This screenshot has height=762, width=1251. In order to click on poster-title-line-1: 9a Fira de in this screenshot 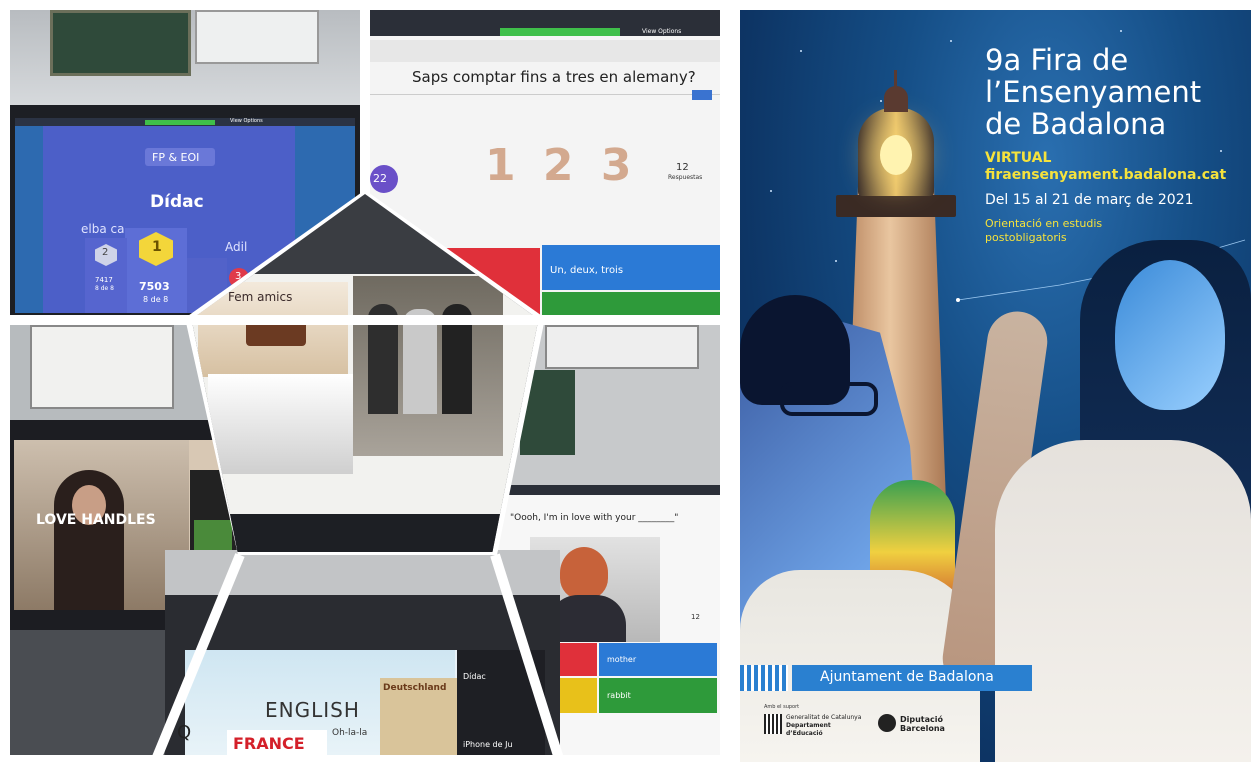, I will do `click(1057, 60)`.